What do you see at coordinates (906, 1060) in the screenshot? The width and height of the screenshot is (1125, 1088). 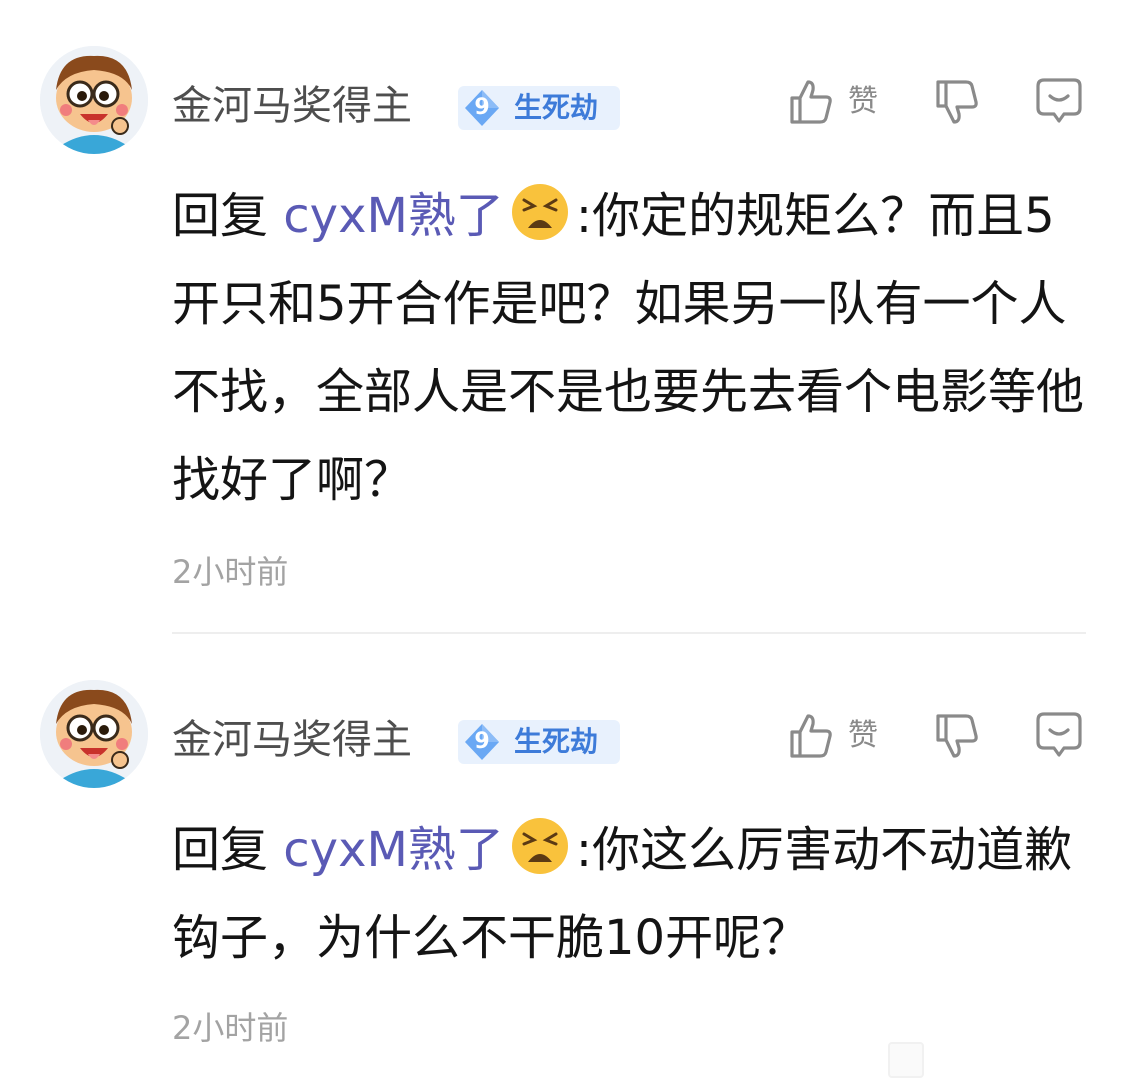 I see `watermark-icon` at bounding box center [906, 1060].